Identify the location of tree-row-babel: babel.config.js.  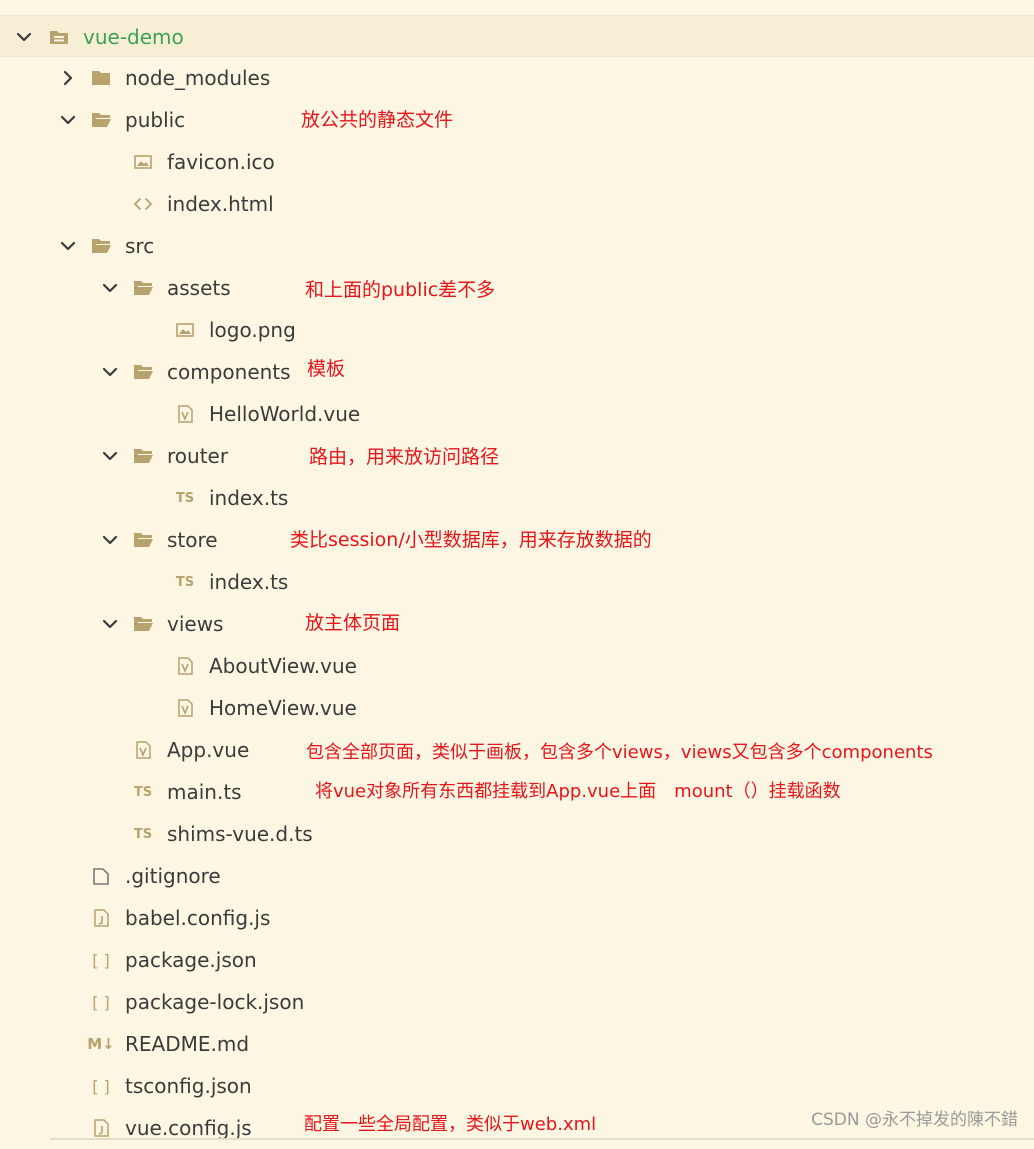
(517, 918).